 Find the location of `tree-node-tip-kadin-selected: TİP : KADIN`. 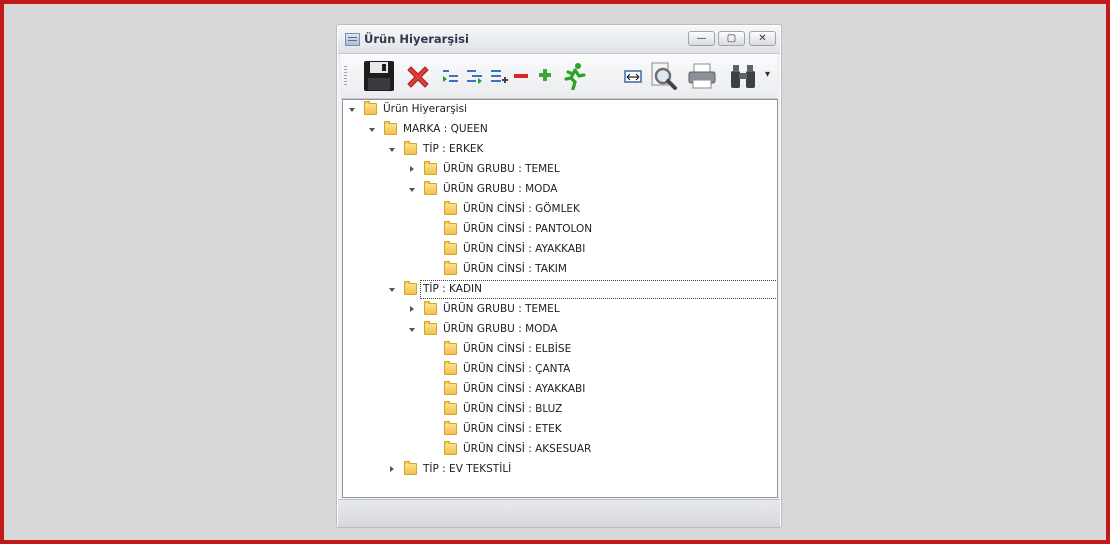

tree-node-tip-kadin-selected: TİP : KADIN is located at coordinates (560, 290).